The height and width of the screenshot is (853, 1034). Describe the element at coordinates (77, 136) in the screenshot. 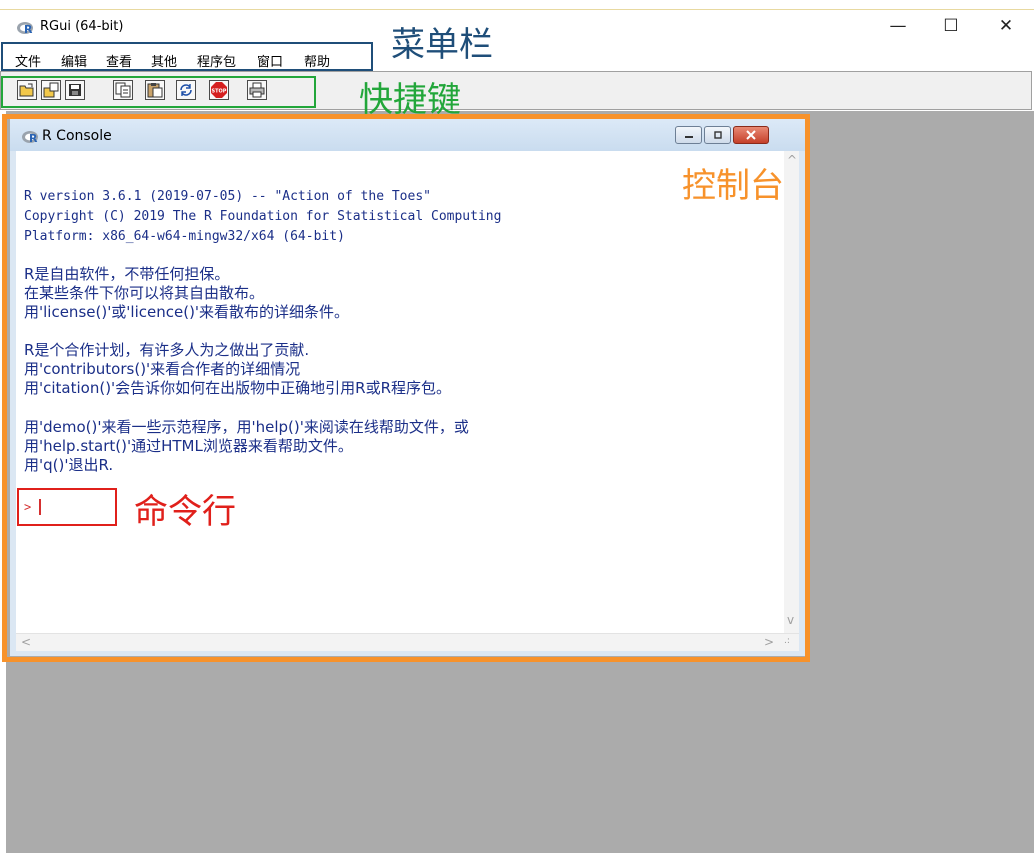

I see `console-title: R Console` at that location.